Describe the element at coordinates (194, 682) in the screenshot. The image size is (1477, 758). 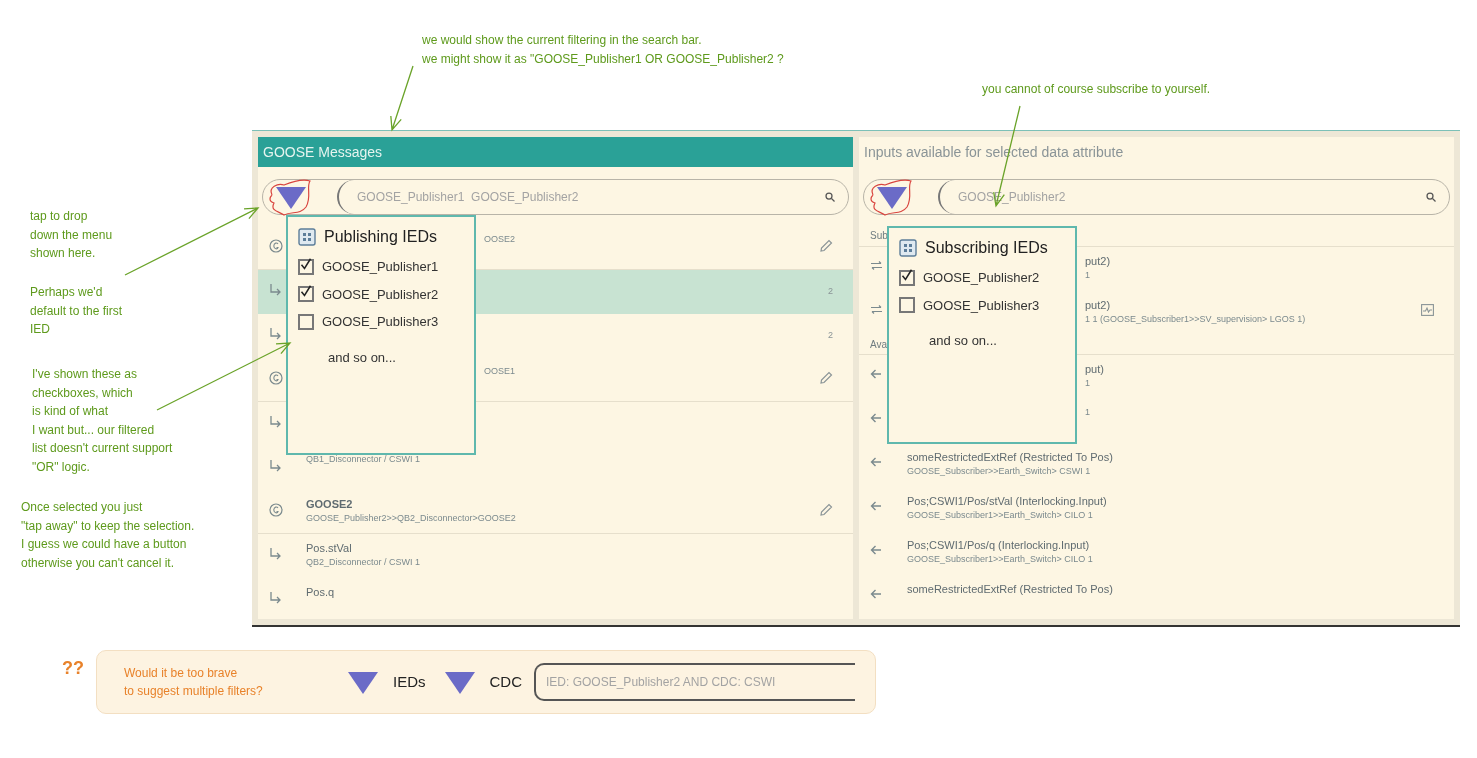
I see `suggestion-text: Would it be too brave to suggest multiple filters?` at that location.